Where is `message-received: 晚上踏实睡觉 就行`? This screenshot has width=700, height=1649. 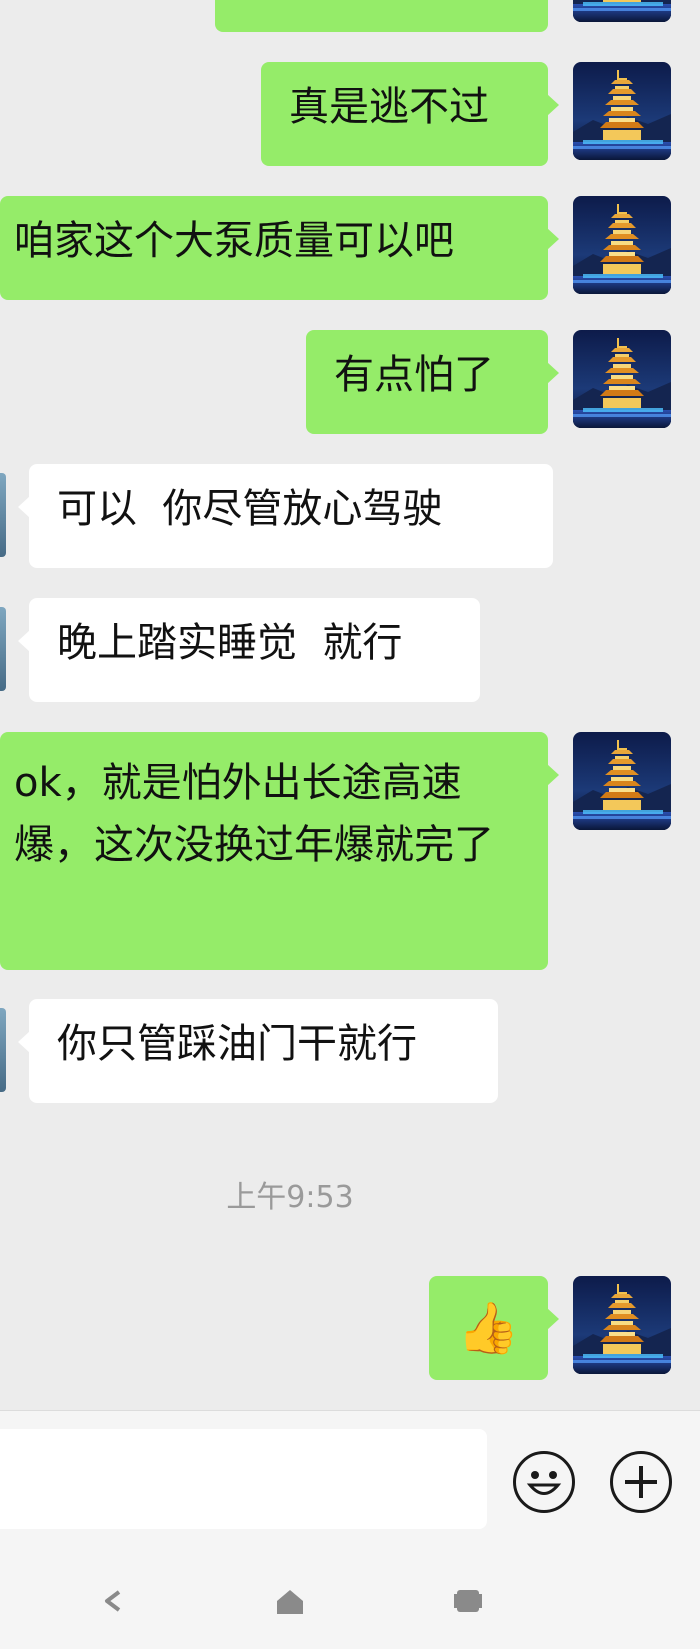 message-received: 晚上踏实睡觉 就行 is located at coordinates (249, 650).